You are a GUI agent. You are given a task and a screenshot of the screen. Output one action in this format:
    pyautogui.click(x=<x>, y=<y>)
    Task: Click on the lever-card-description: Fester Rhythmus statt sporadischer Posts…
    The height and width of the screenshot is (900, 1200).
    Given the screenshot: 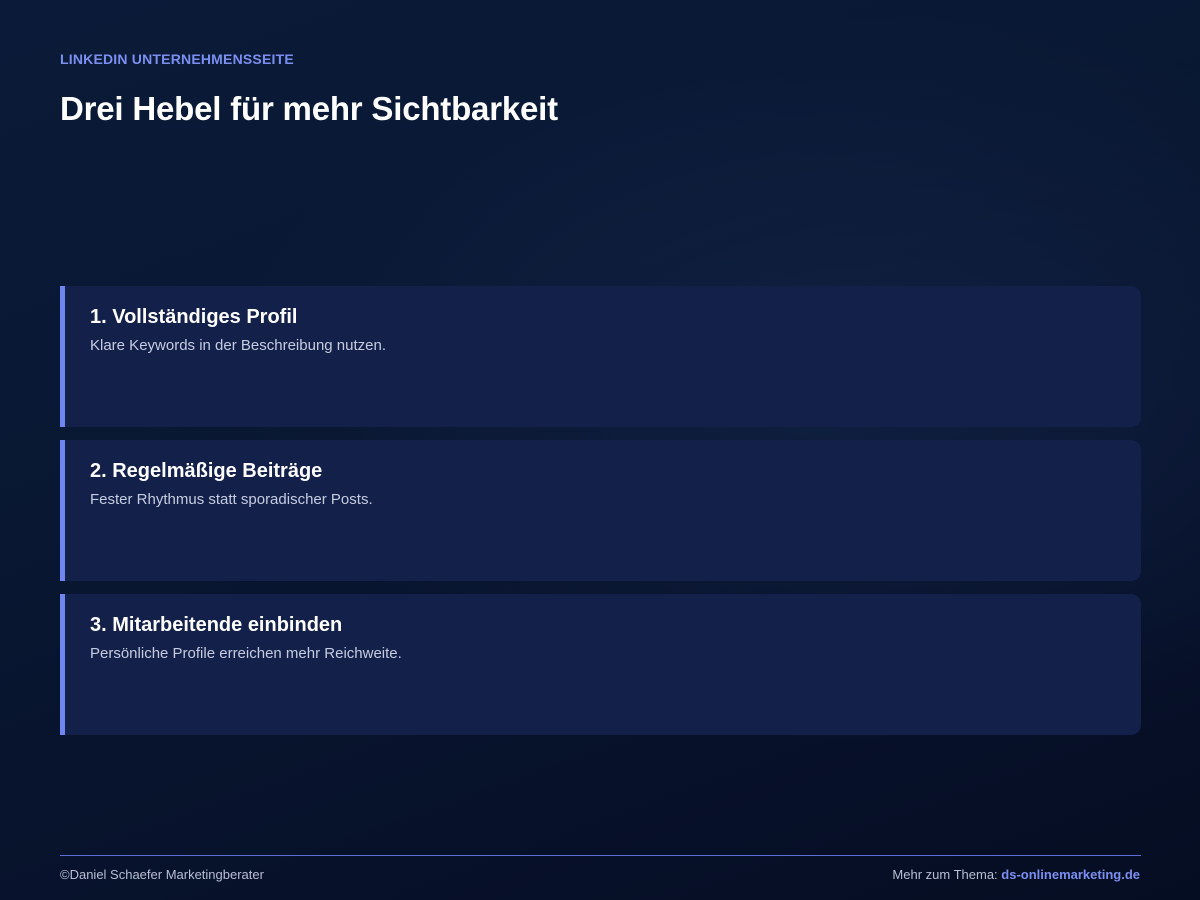 What is the action you would take?
    pyautogui.click(x=231, y=499)
    